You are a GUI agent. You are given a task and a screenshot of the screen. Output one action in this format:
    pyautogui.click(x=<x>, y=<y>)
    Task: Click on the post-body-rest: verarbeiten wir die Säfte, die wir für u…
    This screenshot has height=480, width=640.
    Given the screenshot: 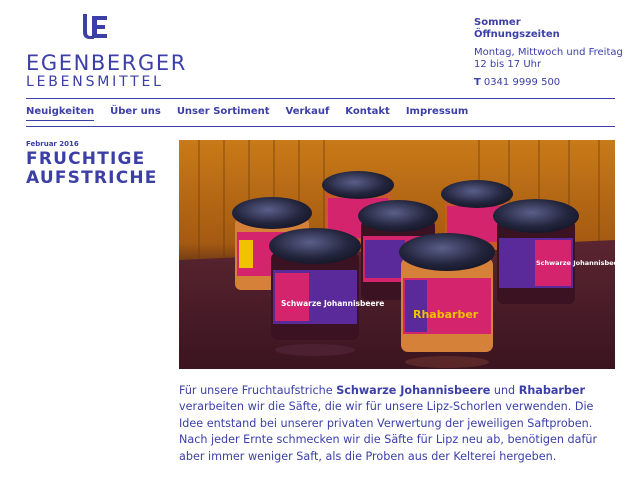 What is the action you would take?
    pyautogui.click(x=388, y=431)
    